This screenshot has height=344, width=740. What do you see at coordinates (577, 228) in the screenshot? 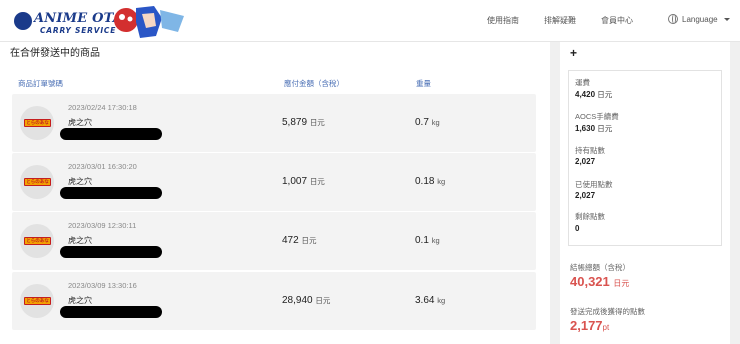
I see `points-left-value: 0` at bounding box center [577, 228].